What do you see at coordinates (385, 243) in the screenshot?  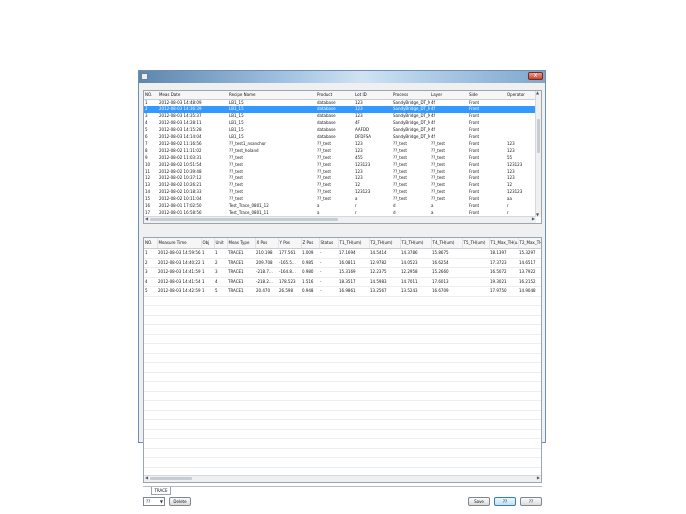 I see `column-header: T2_TH(um)` at bounding box center [385, 243].